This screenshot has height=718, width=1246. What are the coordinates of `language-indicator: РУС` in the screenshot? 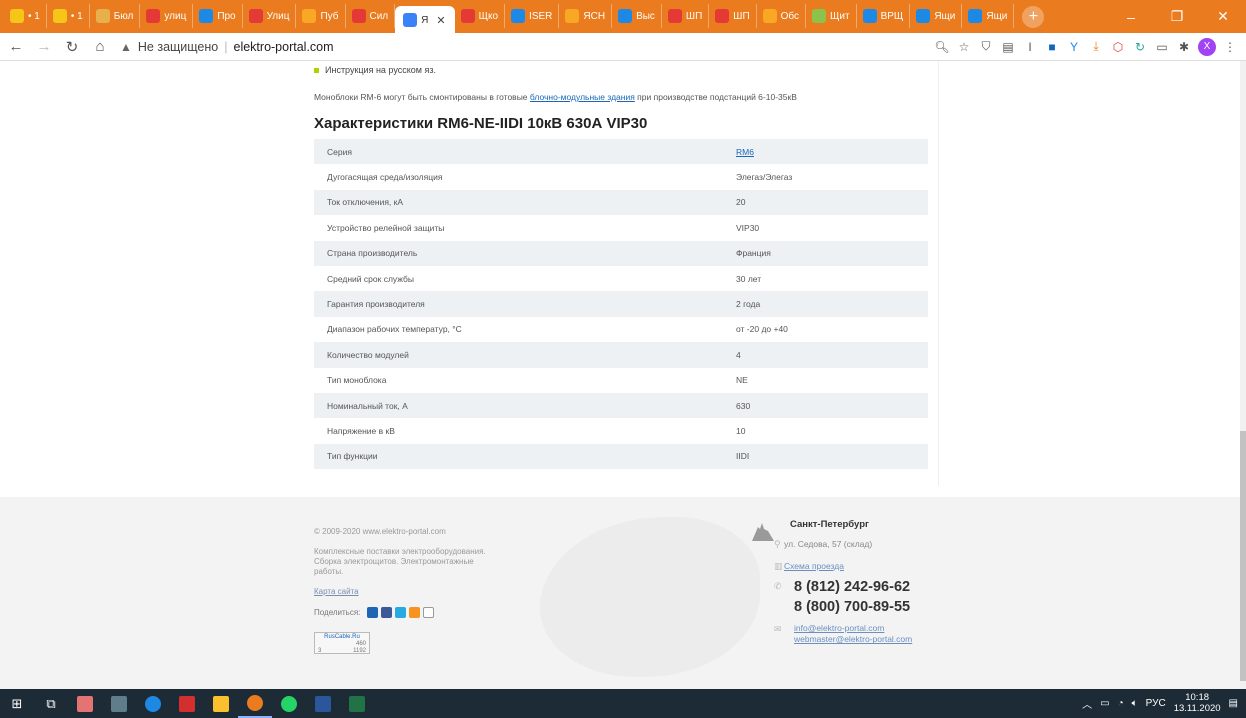 It's located at (1156, 703).